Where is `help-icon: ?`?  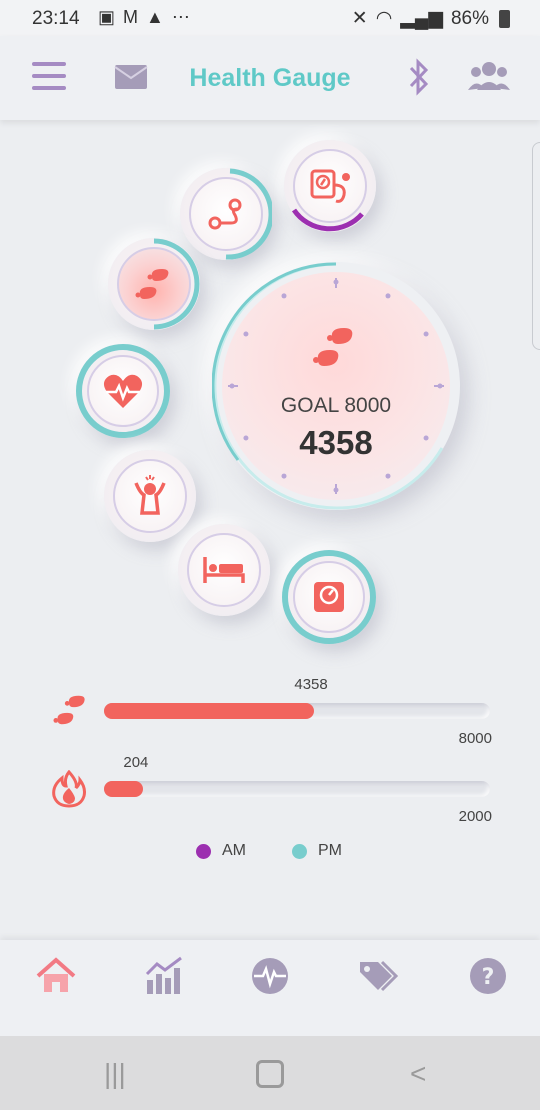
help-icon: ? is located at coordinates (488, 976).